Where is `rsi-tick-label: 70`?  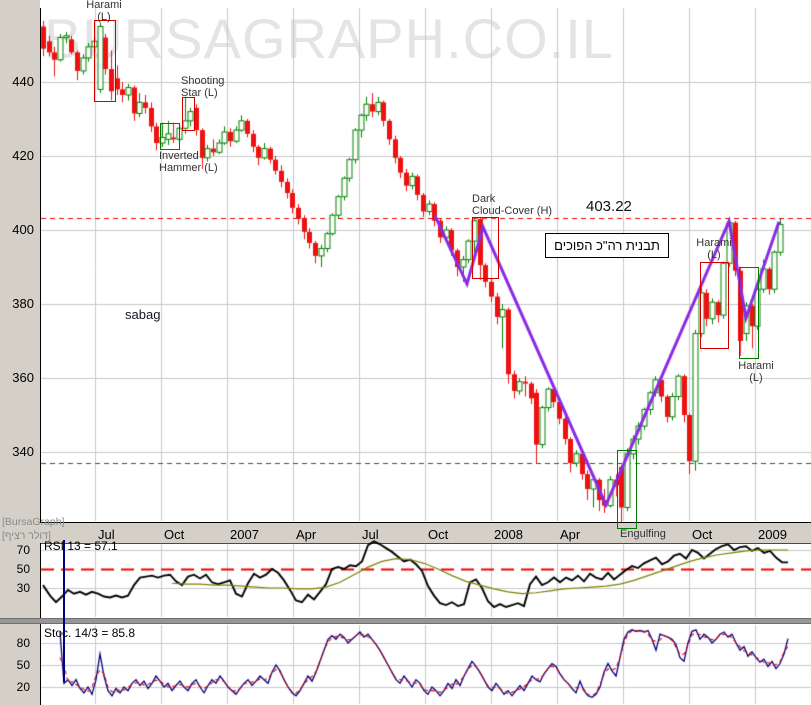
rsi-tick-label: 70 is located at coordinates (23, 550).